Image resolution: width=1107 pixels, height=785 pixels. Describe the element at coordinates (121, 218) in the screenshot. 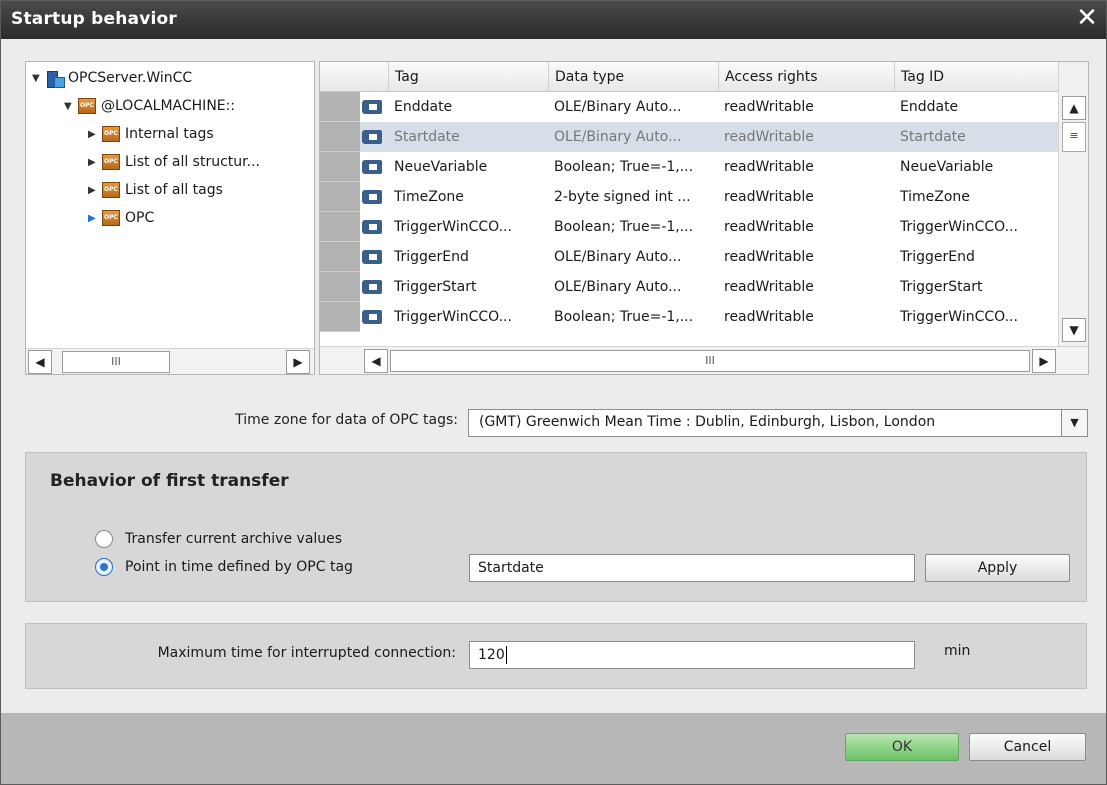

I see `tree-item-opc: ▶ OPC` at that location.